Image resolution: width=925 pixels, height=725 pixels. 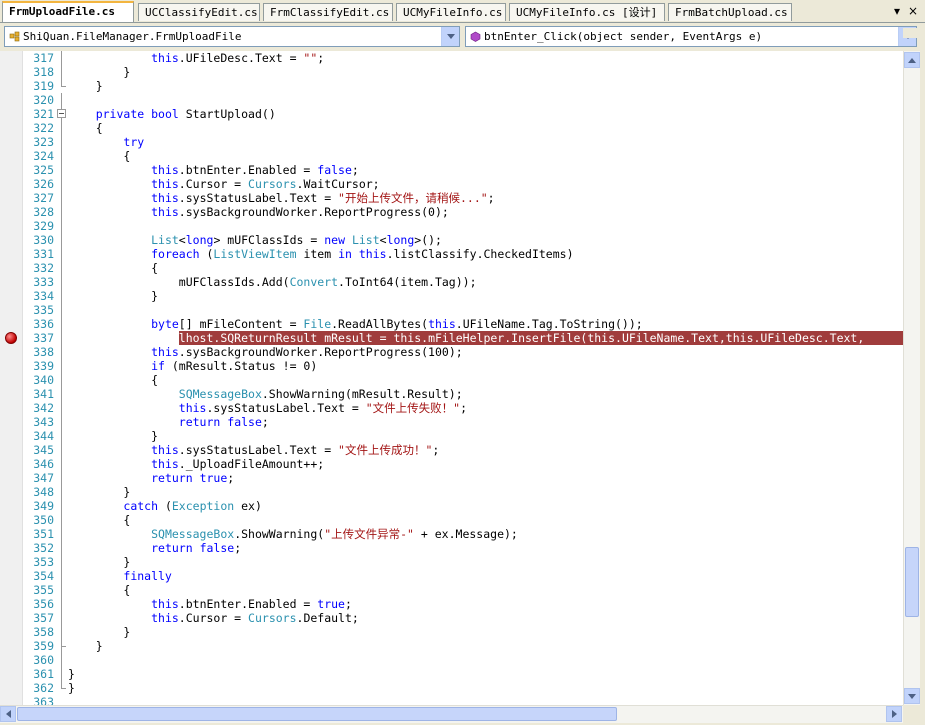 I want to click on code-line: this.UFileDesc.Text = "";, so click(x=196, y=58).